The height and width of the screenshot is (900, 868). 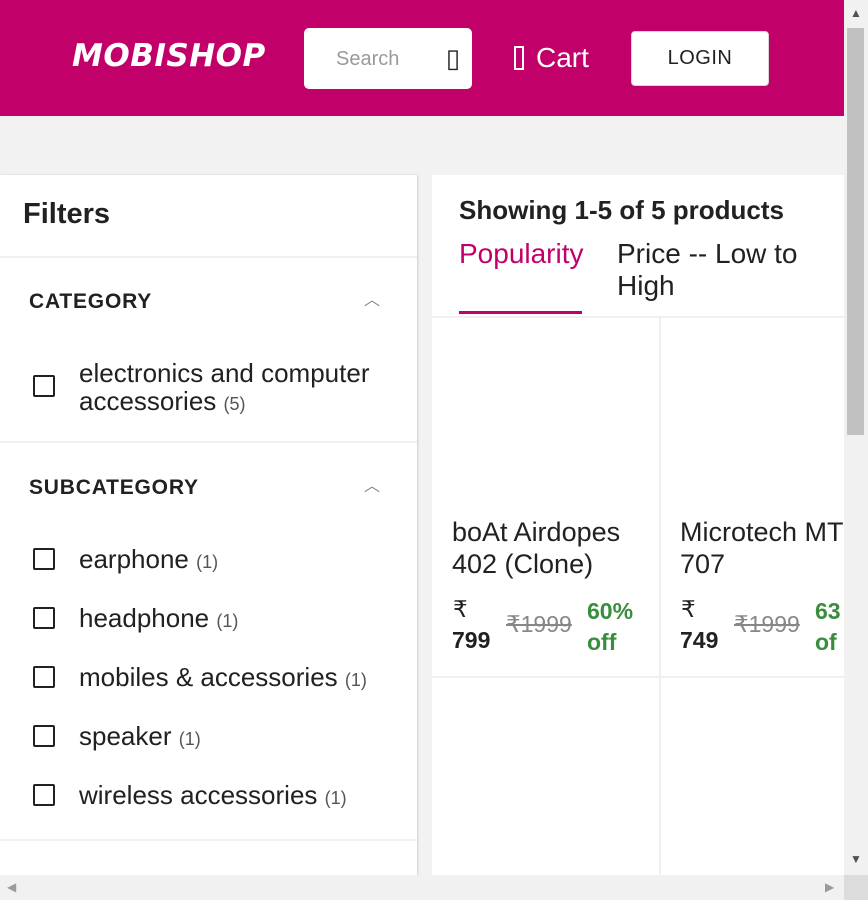 I want to click on subcategory-option-speaker: speaker (1), so click(x=140, y=736).